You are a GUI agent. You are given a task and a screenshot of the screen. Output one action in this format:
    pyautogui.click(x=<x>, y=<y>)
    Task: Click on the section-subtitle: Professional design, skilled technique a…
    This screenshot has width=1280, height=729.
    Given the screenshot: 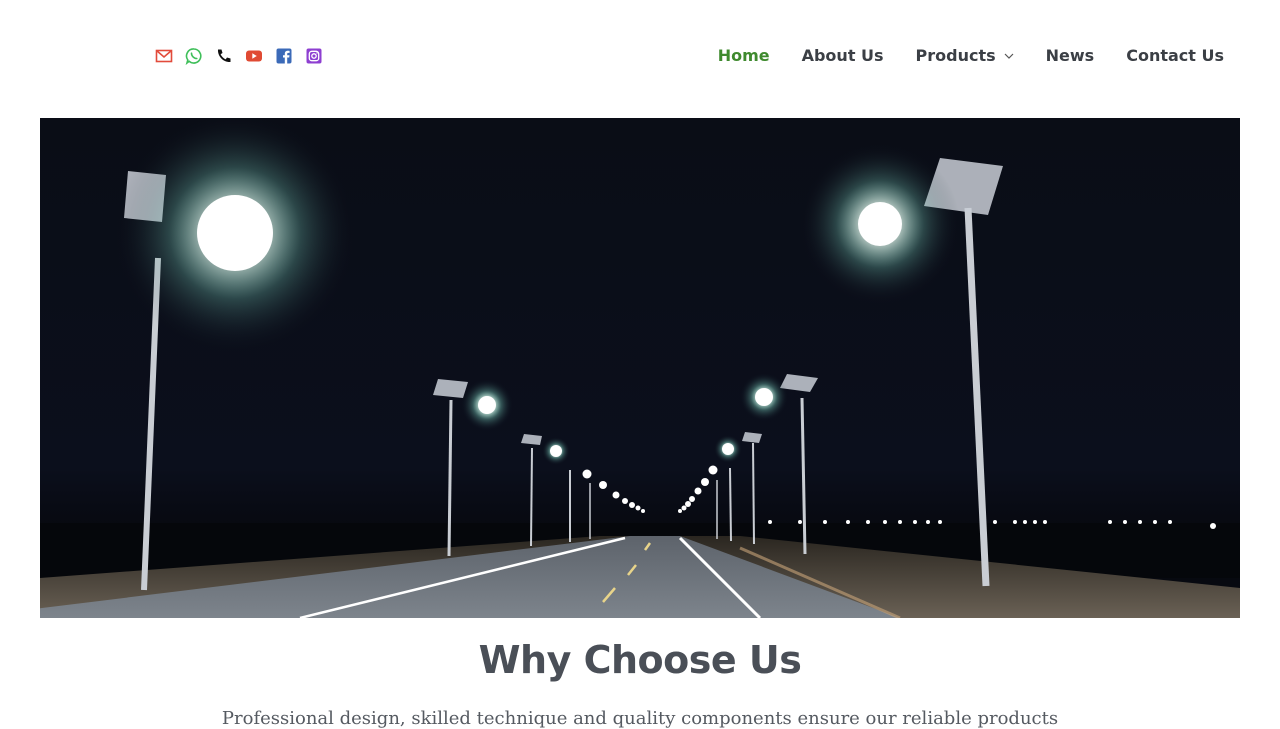 What is the action you would take?
    pyautogui.click(x=640, y=718)
    